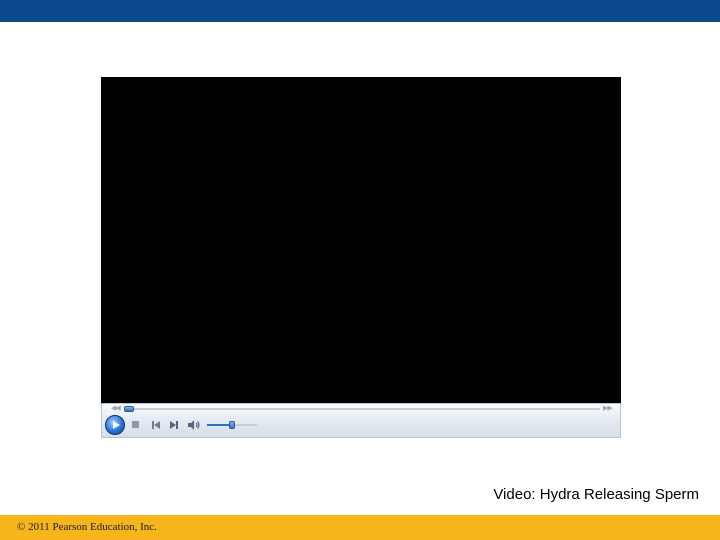 Image resolution: width=720 pixels, height=540 pixels. What do you see at coordinates (608, 409) in the screenshot?
I see `fast-forward-icon: ▶▶` at bounding box center [608, 409].